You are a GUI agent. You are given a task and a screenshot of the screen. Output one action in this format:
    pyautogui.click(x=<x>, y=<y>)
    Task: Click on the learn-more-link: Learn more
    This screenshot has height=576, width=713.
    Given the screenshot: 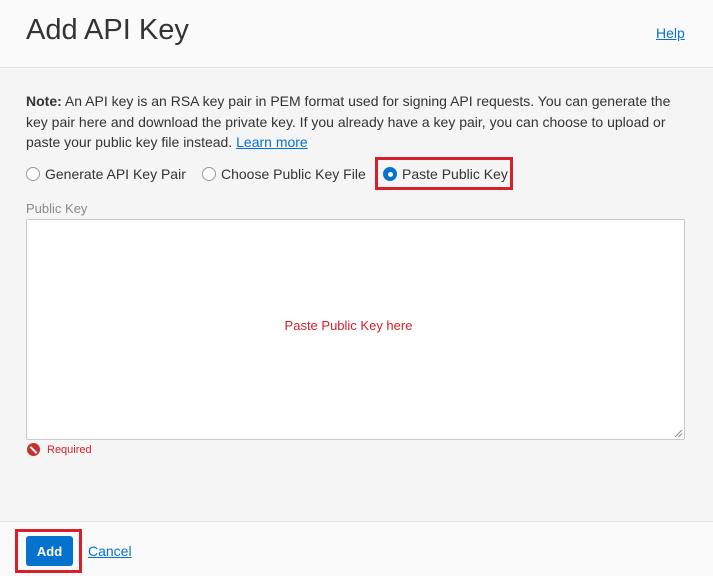 What is the action you would take?
    pyautogui.click(x=272, y=142)
    